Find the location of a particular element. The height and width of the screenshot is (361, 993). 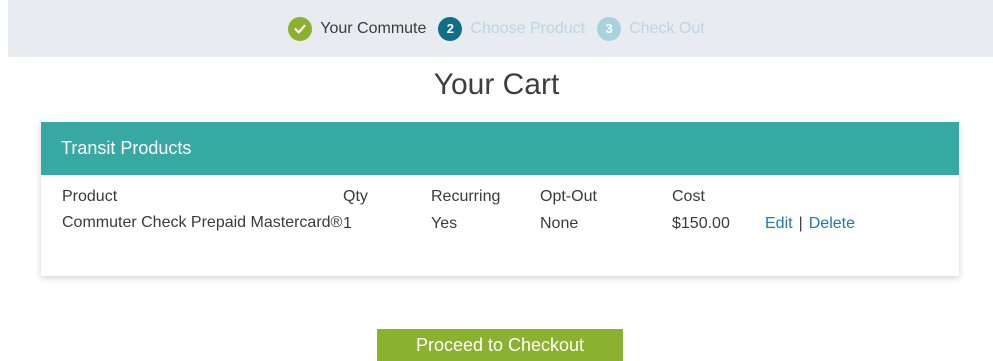

edit-link: Edit is located at coordinates (779, 224).